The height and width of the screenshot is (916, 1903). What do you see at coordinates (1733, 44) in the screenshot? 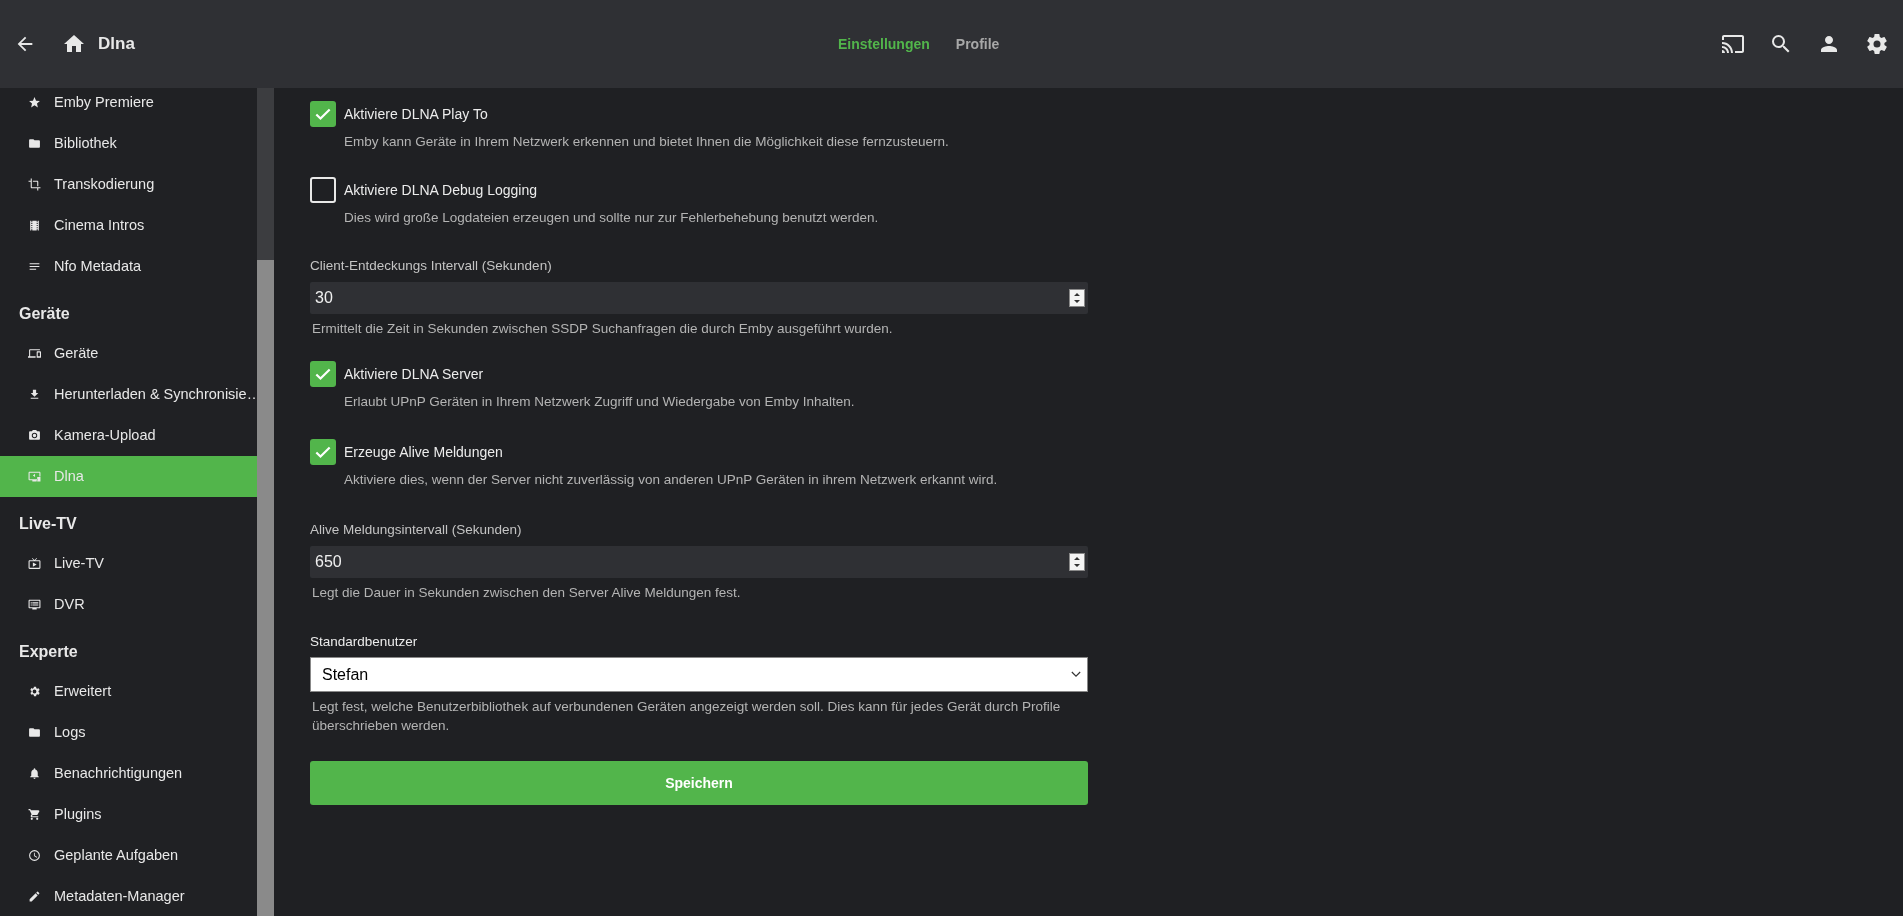
I see `cast-button` at bounding box center [1733, 44].